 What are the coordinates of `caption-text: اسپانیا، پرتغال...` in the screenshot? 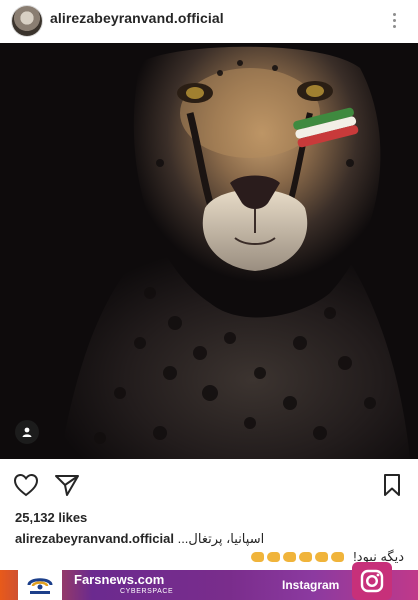 It's located at (221, 538).